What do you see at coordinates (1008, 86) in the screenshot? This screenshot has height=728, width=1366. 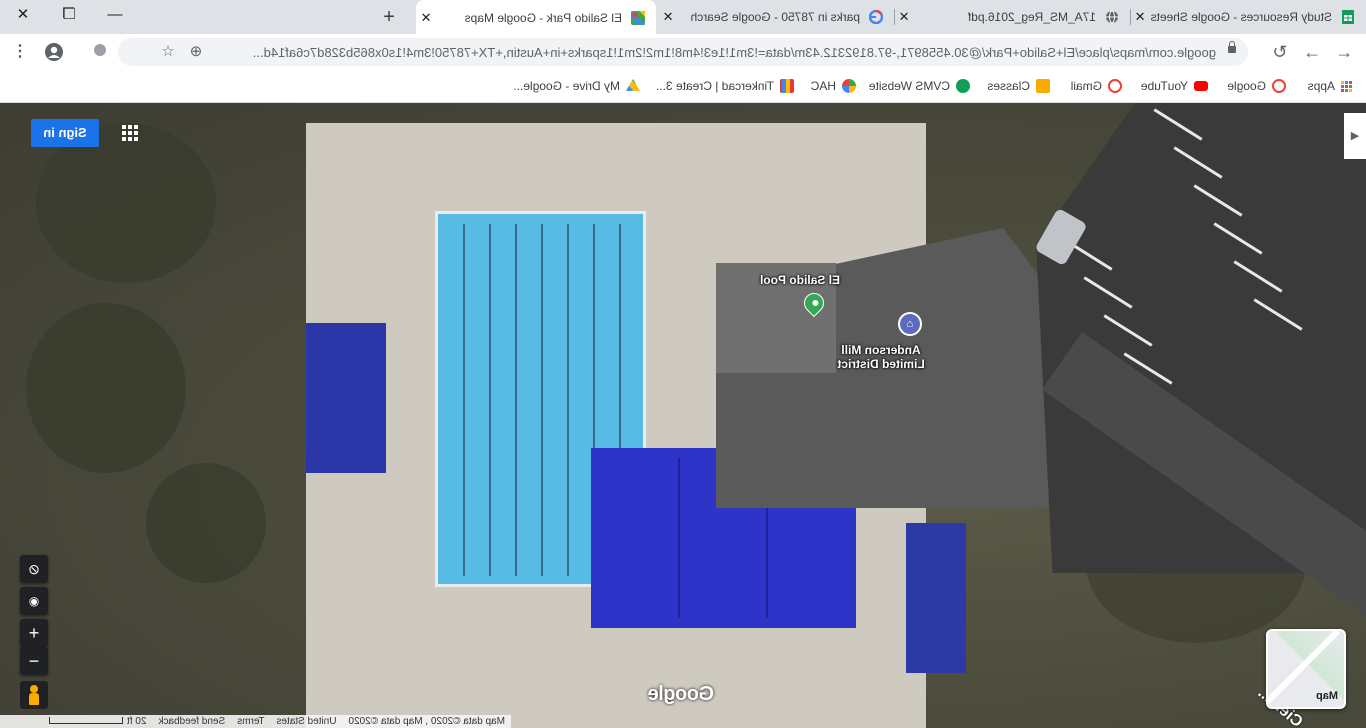 I see `bookmark-label: Classes` at bounding box center [1008, 86].